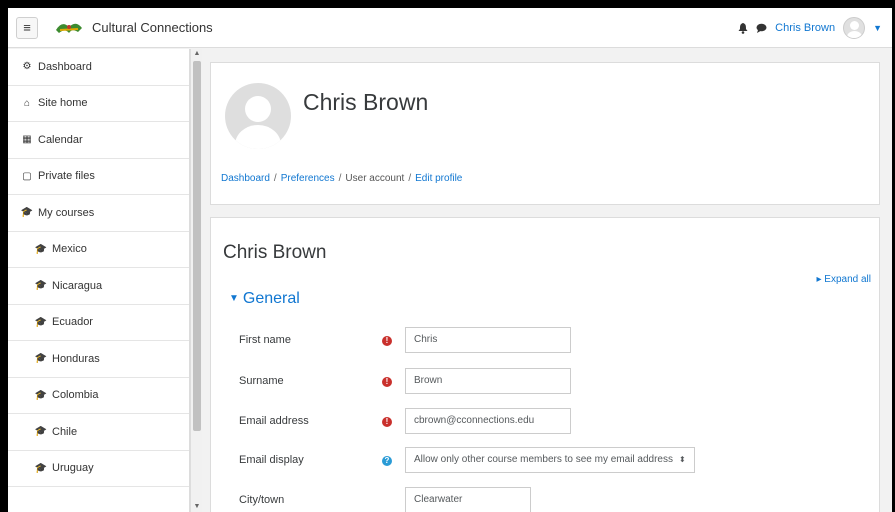  Describe the element at coordinates (234, 298) in the screenshot. I see `collapse-arrow-icon: ▼` at that location.